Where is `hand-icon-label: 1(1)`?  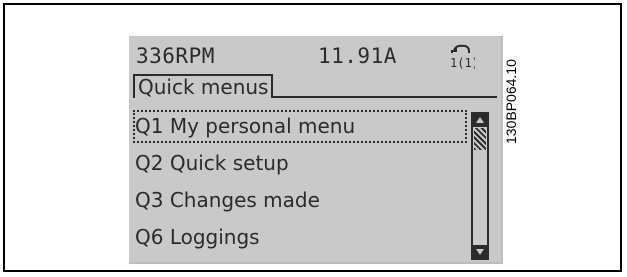
hand-icon-label: 1(1) is located at coordinates (462, 62).